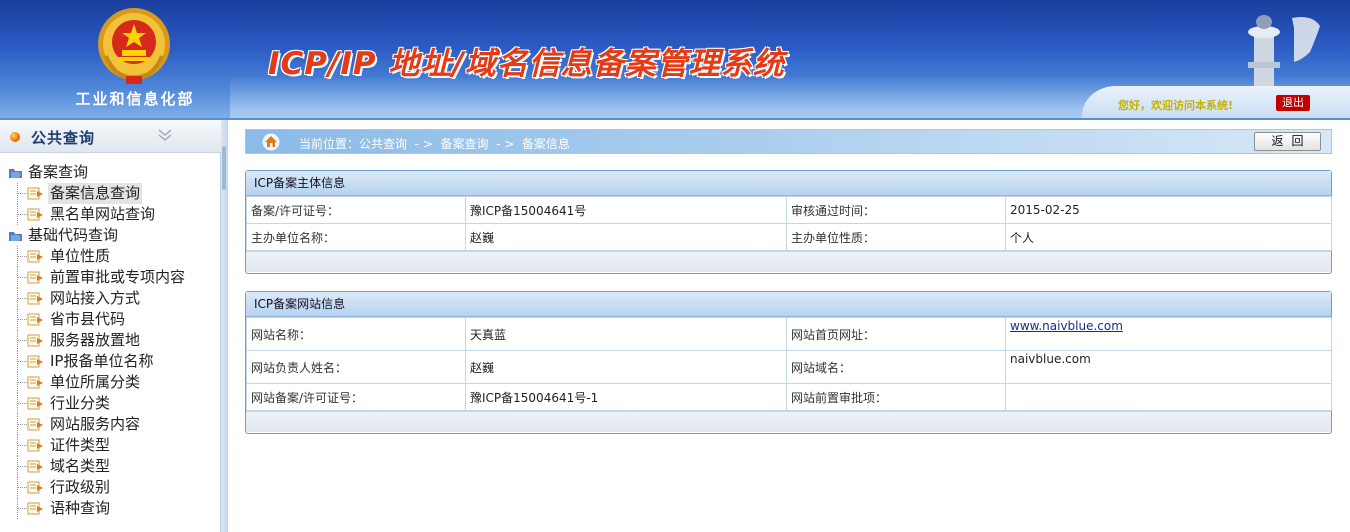  I want to click on field-value: 豫ICP备15004641号-1, so click(626, 397).